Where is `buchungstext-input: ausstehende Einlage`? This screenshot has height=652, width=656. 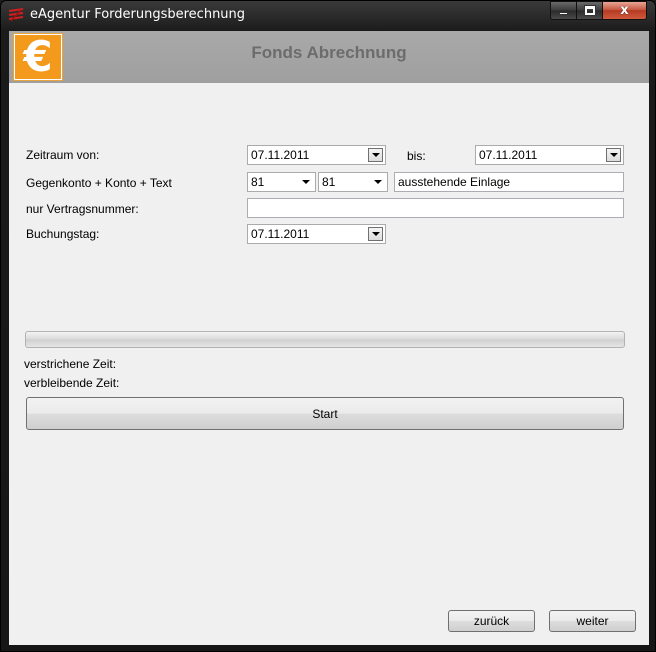
buchungstext-input: ausstehende Einlage is located at coordinates (509, 182).